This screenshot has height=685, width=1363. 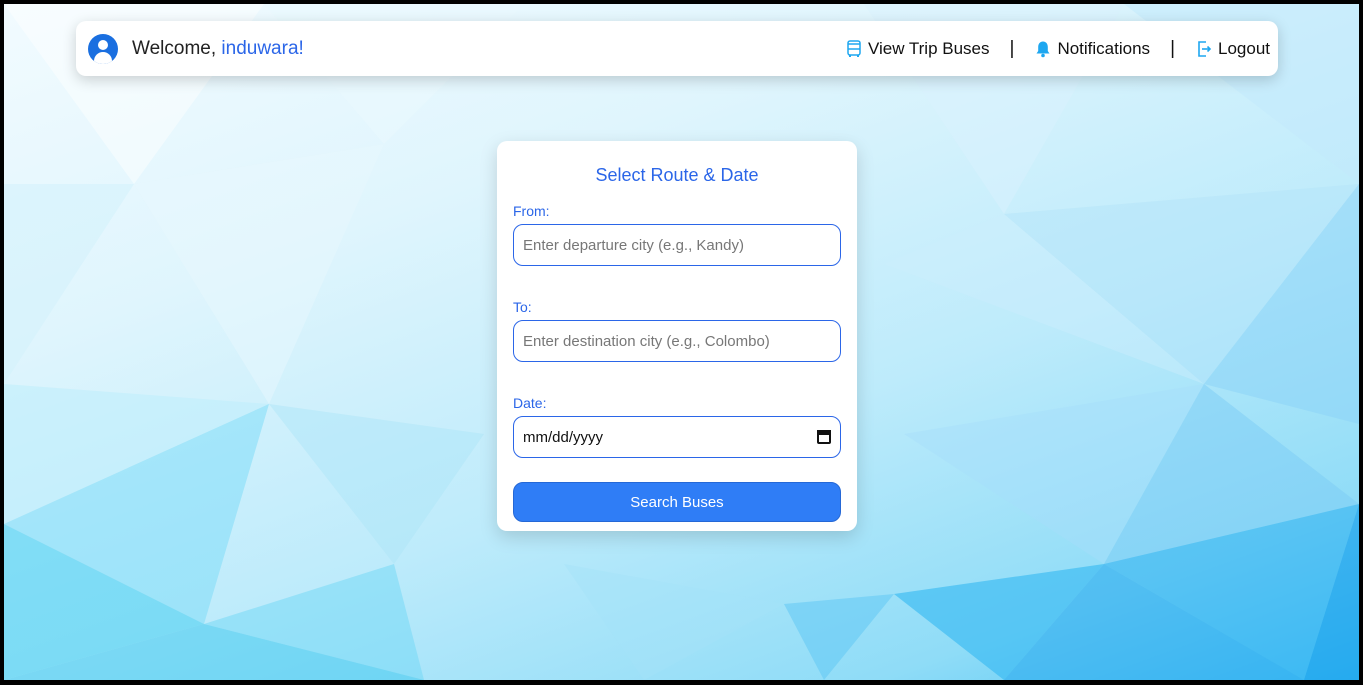 I want to click on nav-links: View Trip Buses | Notifications | Logout, so click(x=1057, y=49).